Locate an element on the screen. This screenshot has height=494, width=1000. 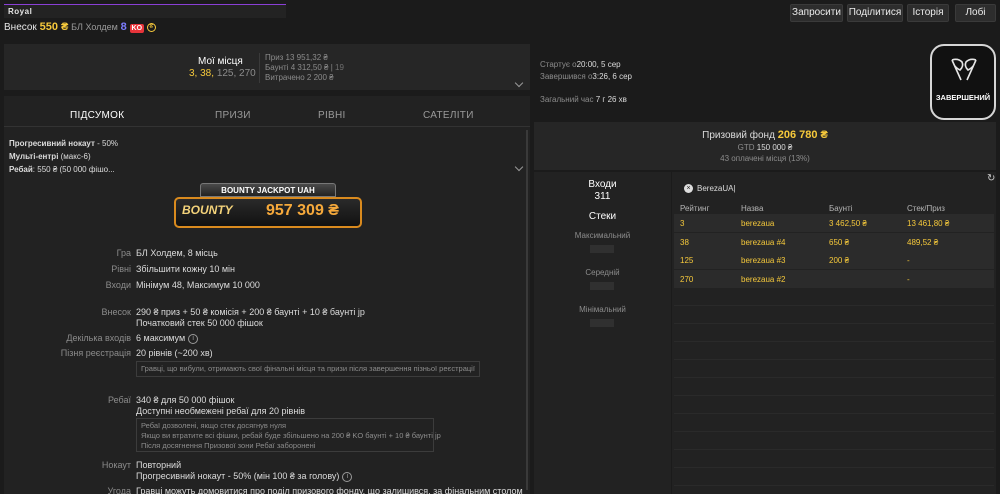
stack-max-label: Максимальний is located at coordinates (602, 235).